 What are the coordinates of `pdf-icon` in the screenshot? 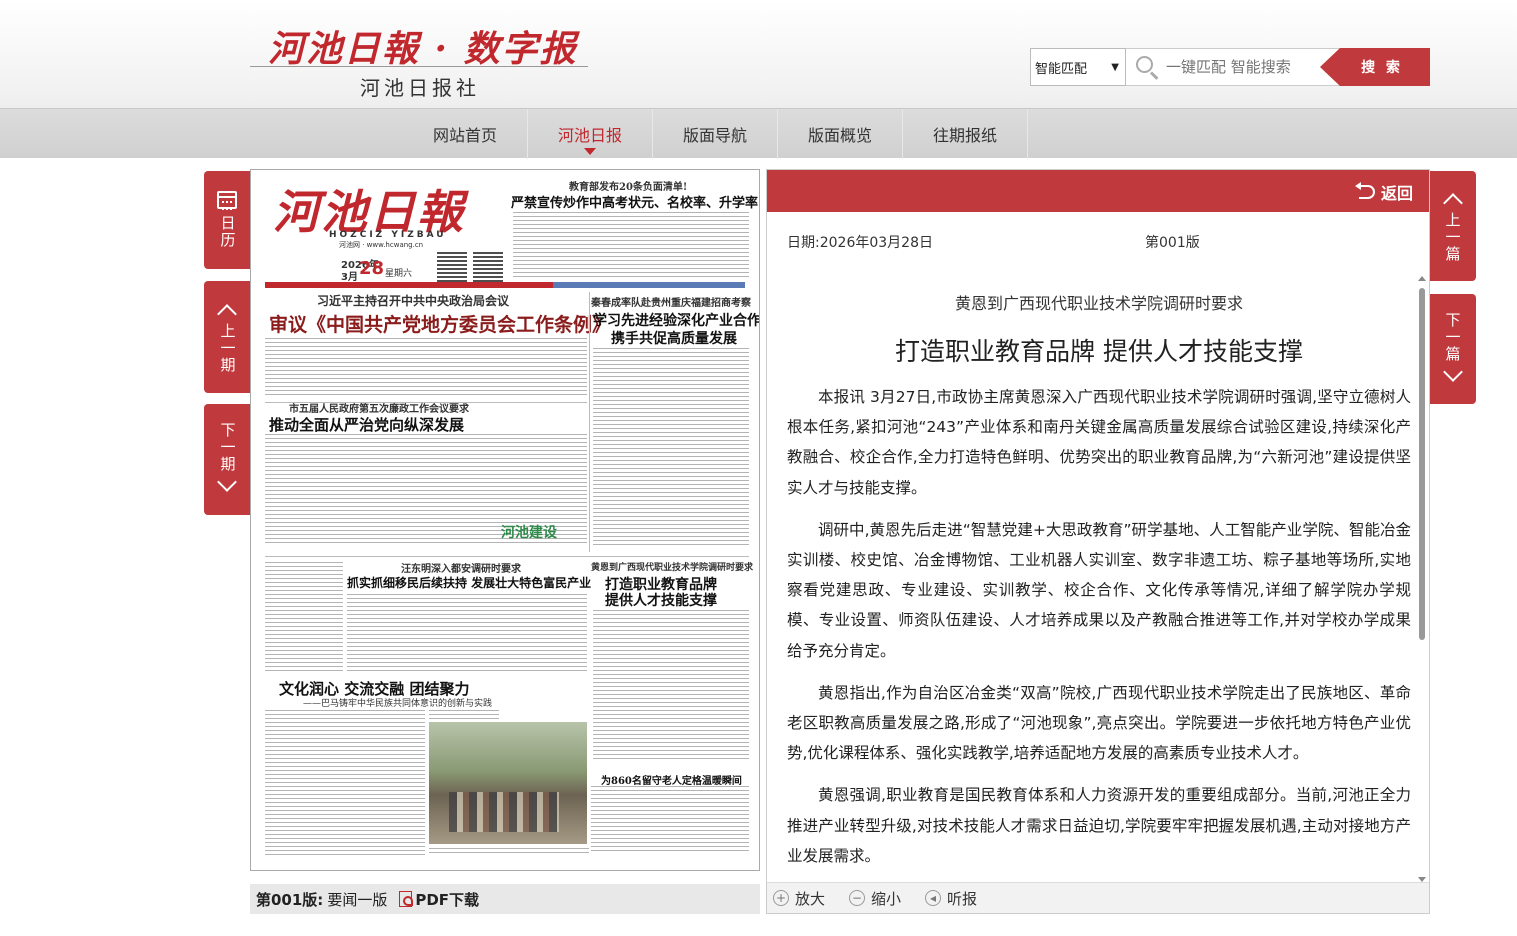 It's located at (406, 899).